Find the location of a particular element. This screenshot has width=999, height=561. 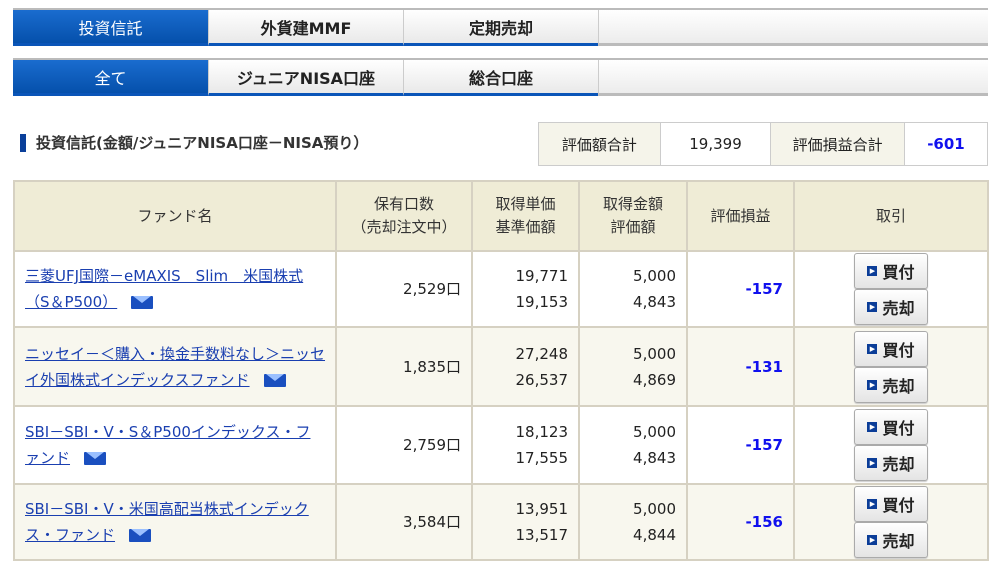

tab-all: 全て is located at coordinates (110, 78).